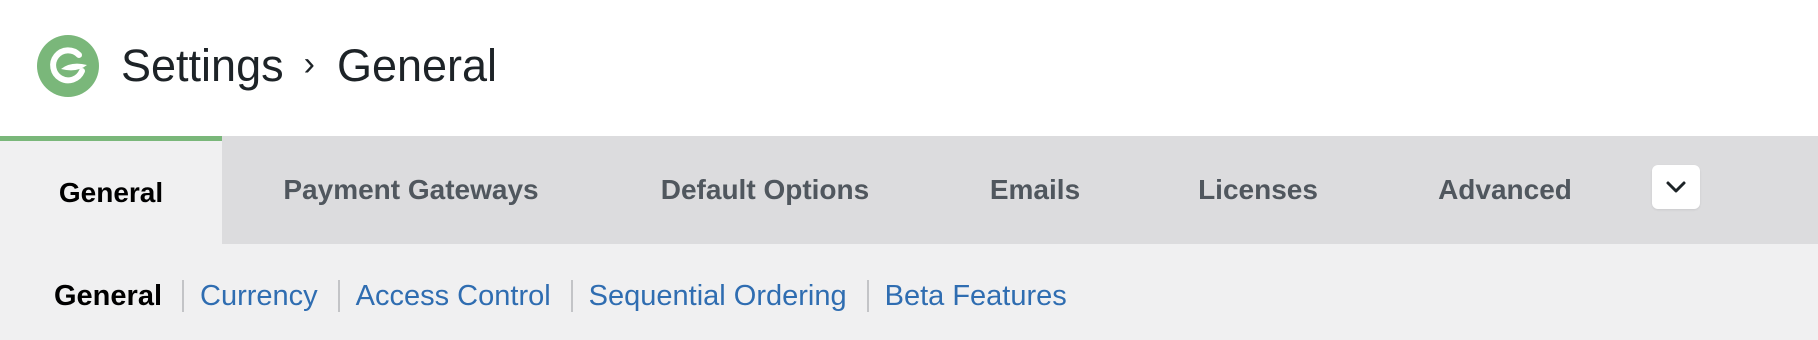 This screenshot has width=1818, height=340. Describe the element at coordinates (202, 65) in the screenshot. I see `breadcrumb-root: Settings` at that location.